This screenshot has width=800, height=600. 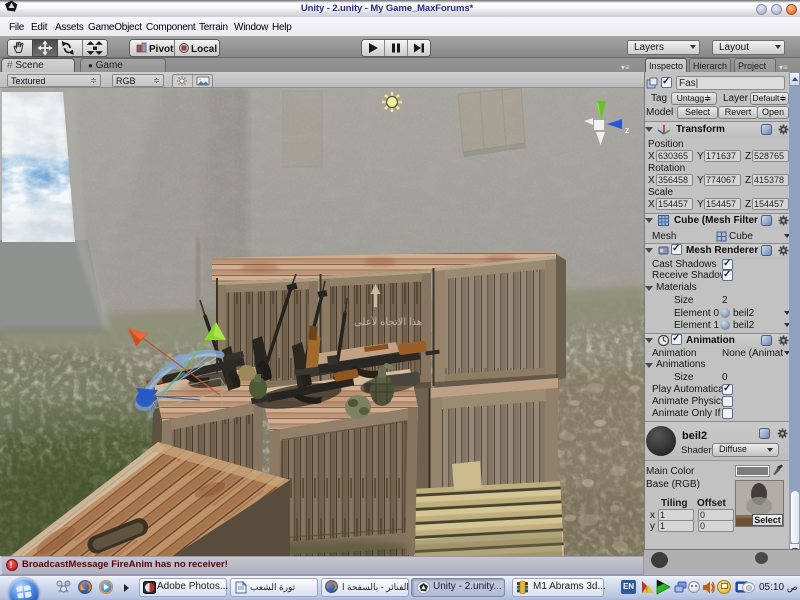 What do you see at coordinates (388, 322) in the screenshot?
I see `svg-text: هذا الاتجاه لأعلى` at bounding box center [388, 322].